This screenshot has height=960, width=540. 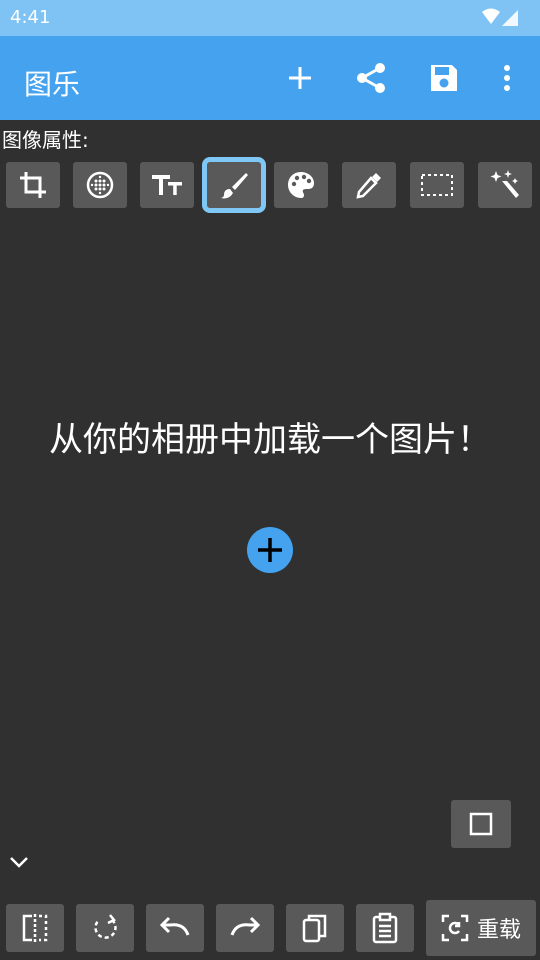 I want to click on more-vert-icon, so click(x=507, y=78).